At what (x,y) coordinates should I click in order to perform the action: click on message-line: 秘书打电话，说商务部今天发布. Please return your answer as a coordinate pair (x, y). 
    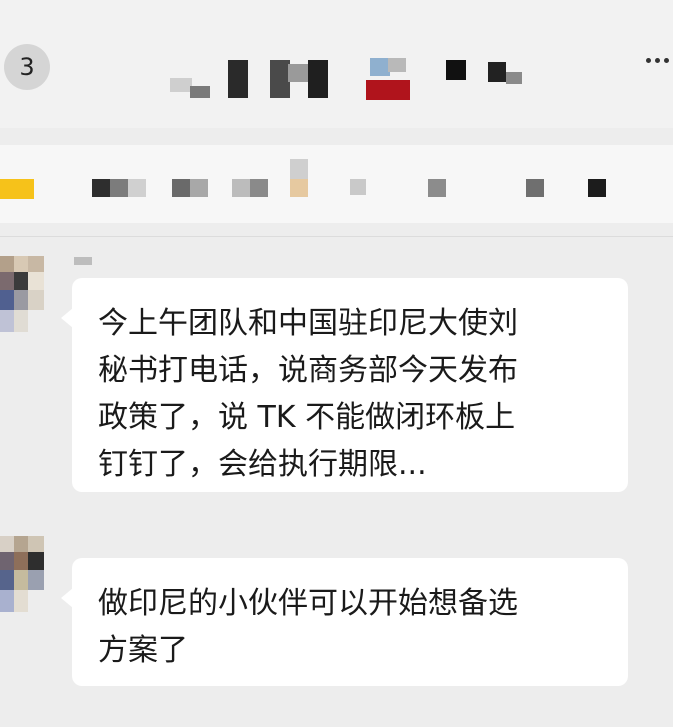
    Looking at the image, I should click on (308, 370).